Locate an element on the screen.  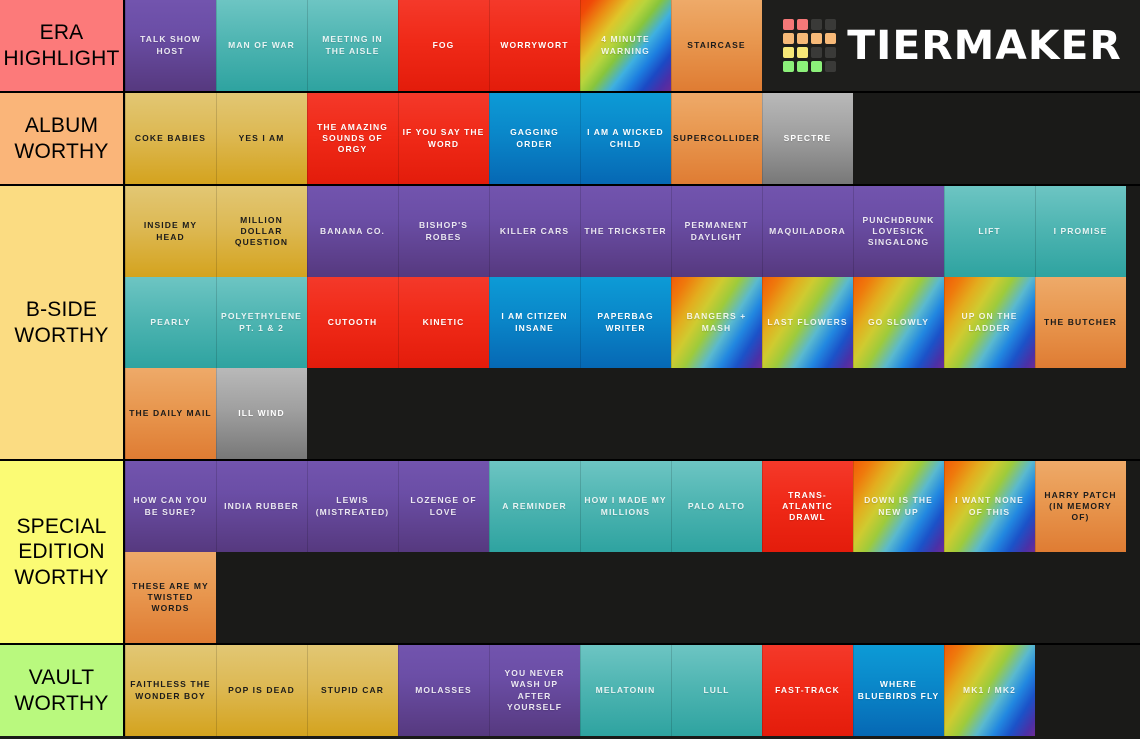
tile-worrywort: WORRYWORT is located at coordinates (534, 45).